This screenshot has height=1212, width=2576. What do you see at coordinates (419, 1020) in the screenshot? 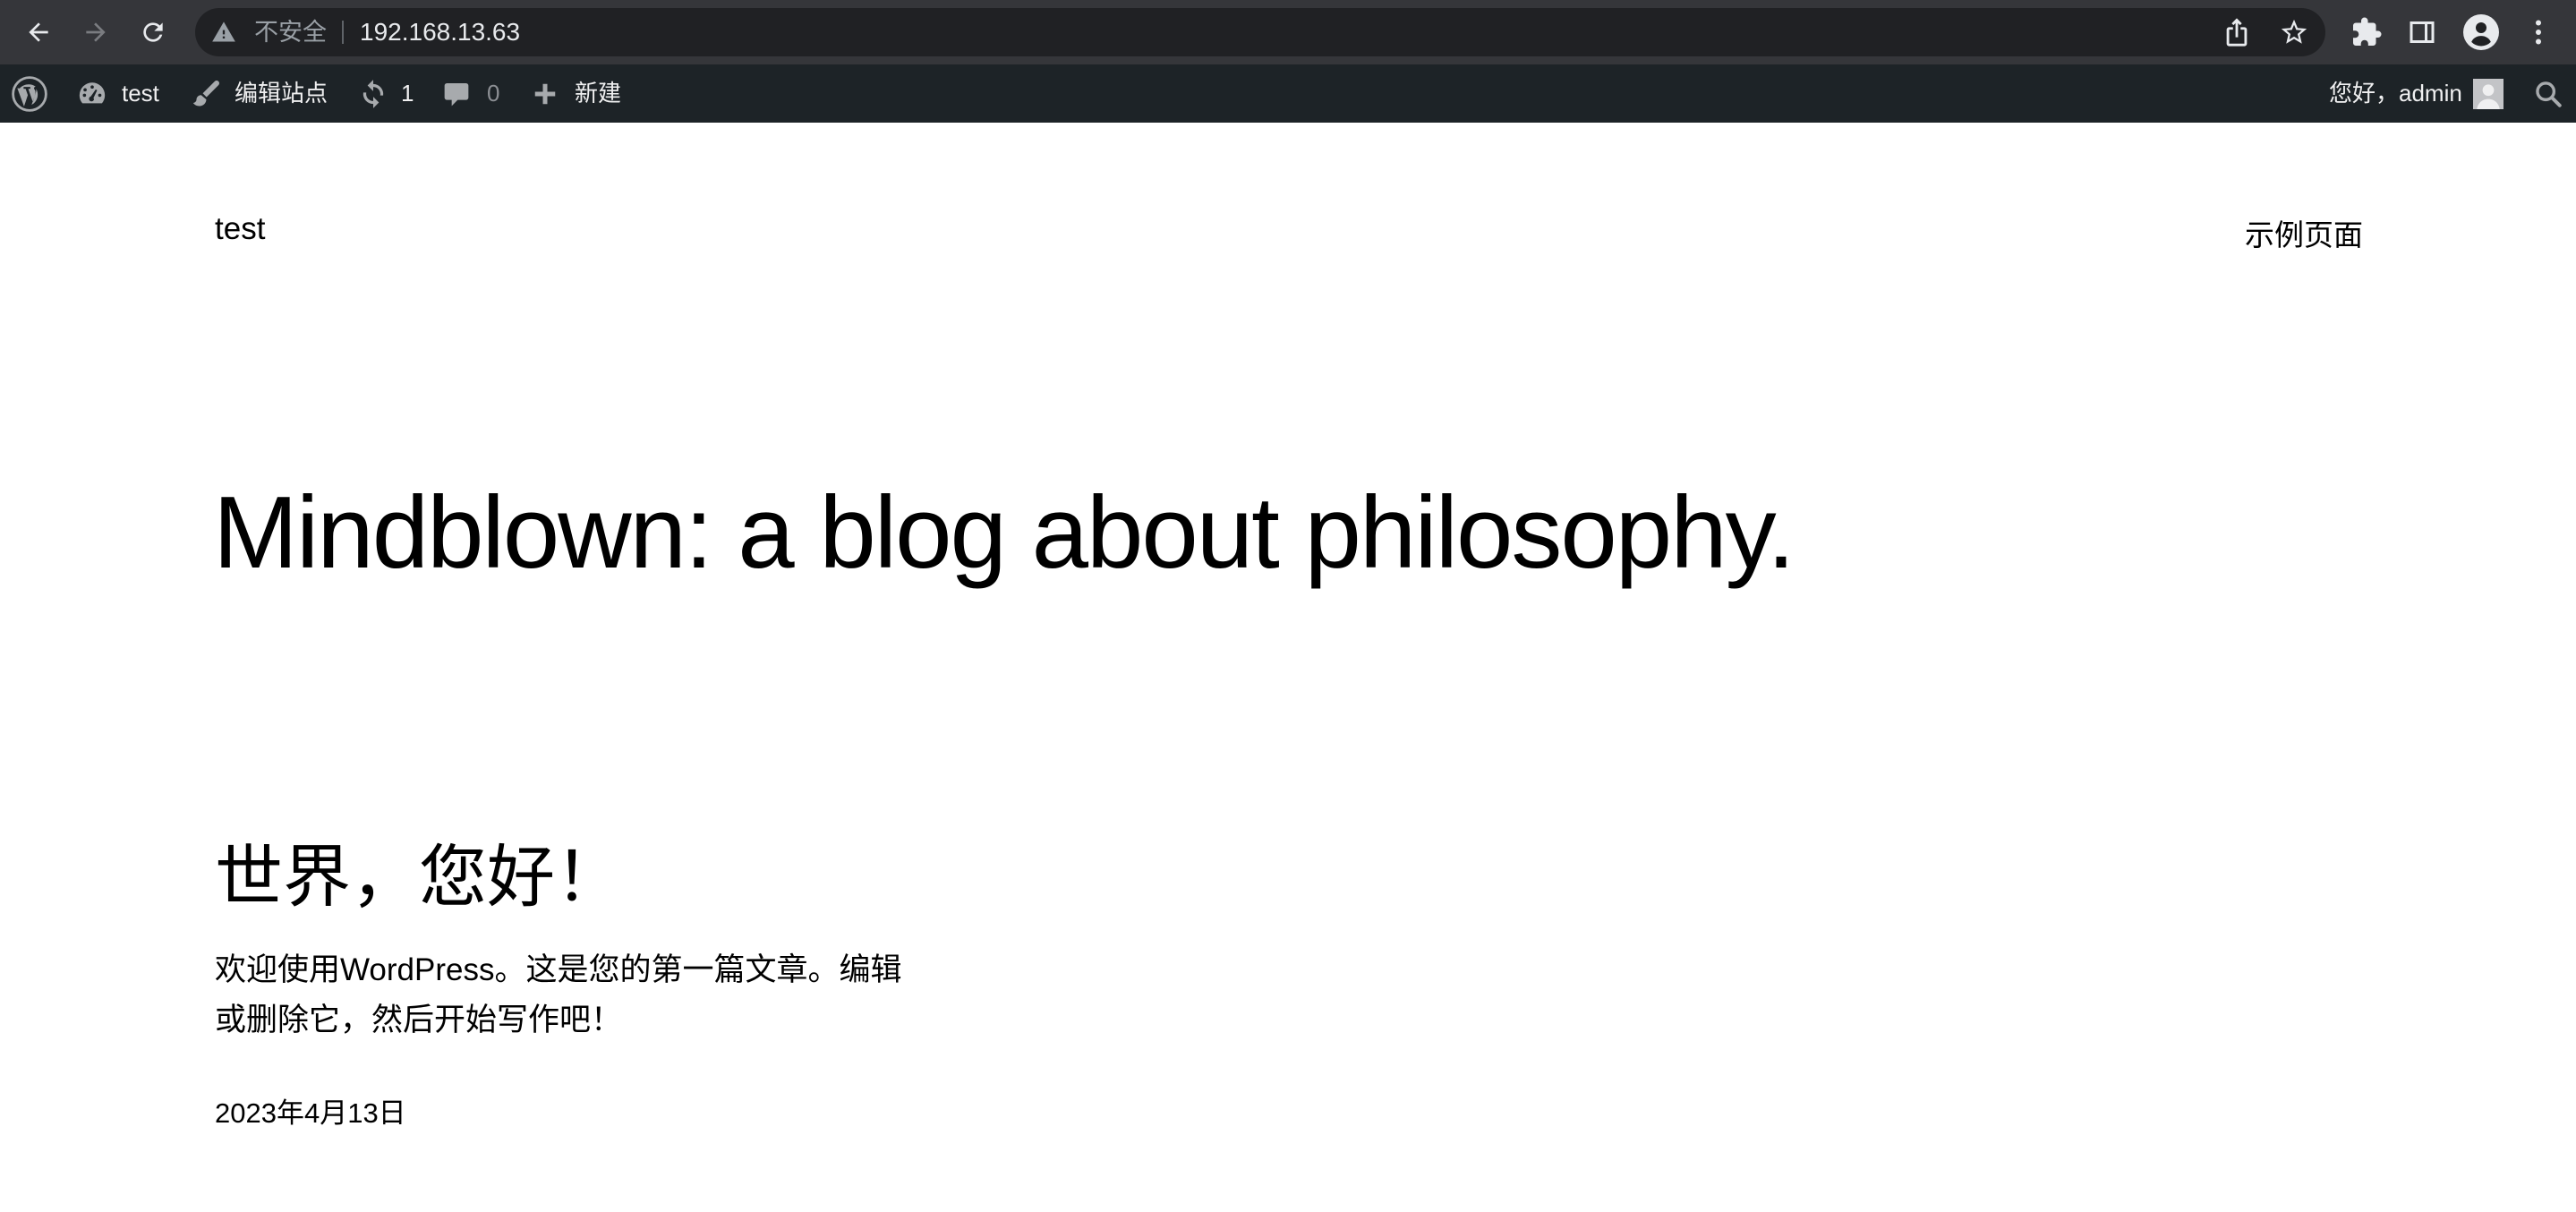
I see `post-excerpt-line: 或删除它，然后开始写作吧！` at bounding box center [419, 1020].